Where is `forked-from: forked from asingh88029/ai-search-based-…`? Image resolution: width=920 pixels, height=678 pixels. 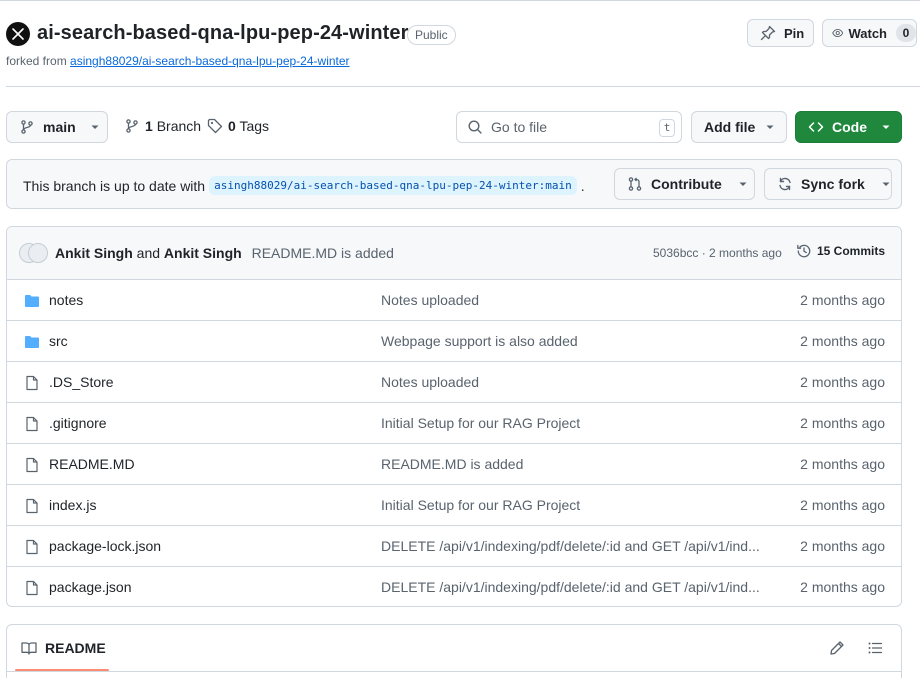 forked-from: forked from asingh88029/ai-search-based-… is located at coordinates (178, 61).